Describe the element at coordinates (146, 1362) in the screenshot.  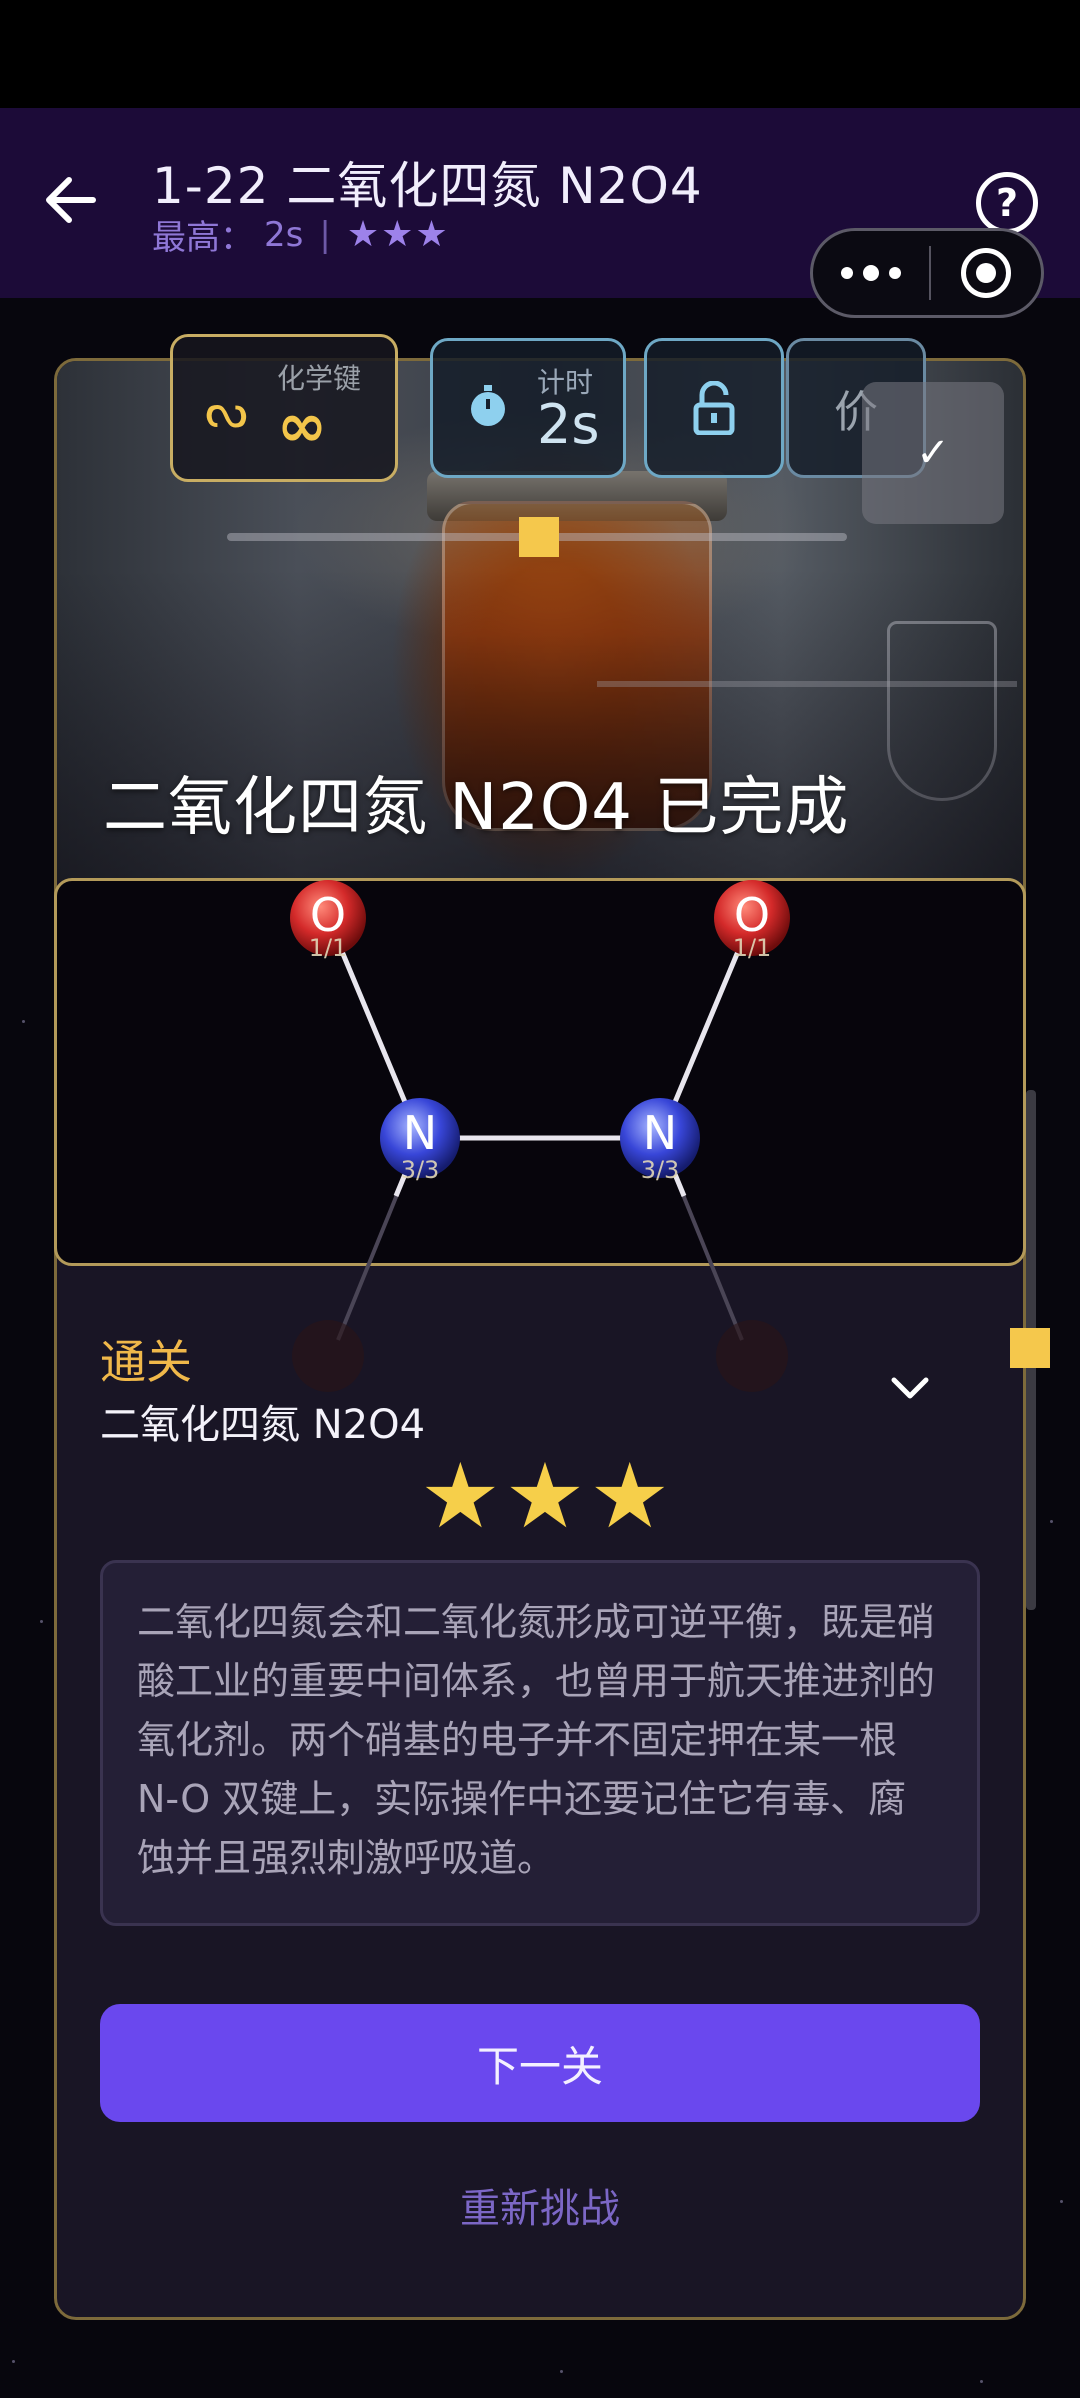
I see `pass-label: 通关` at that location.